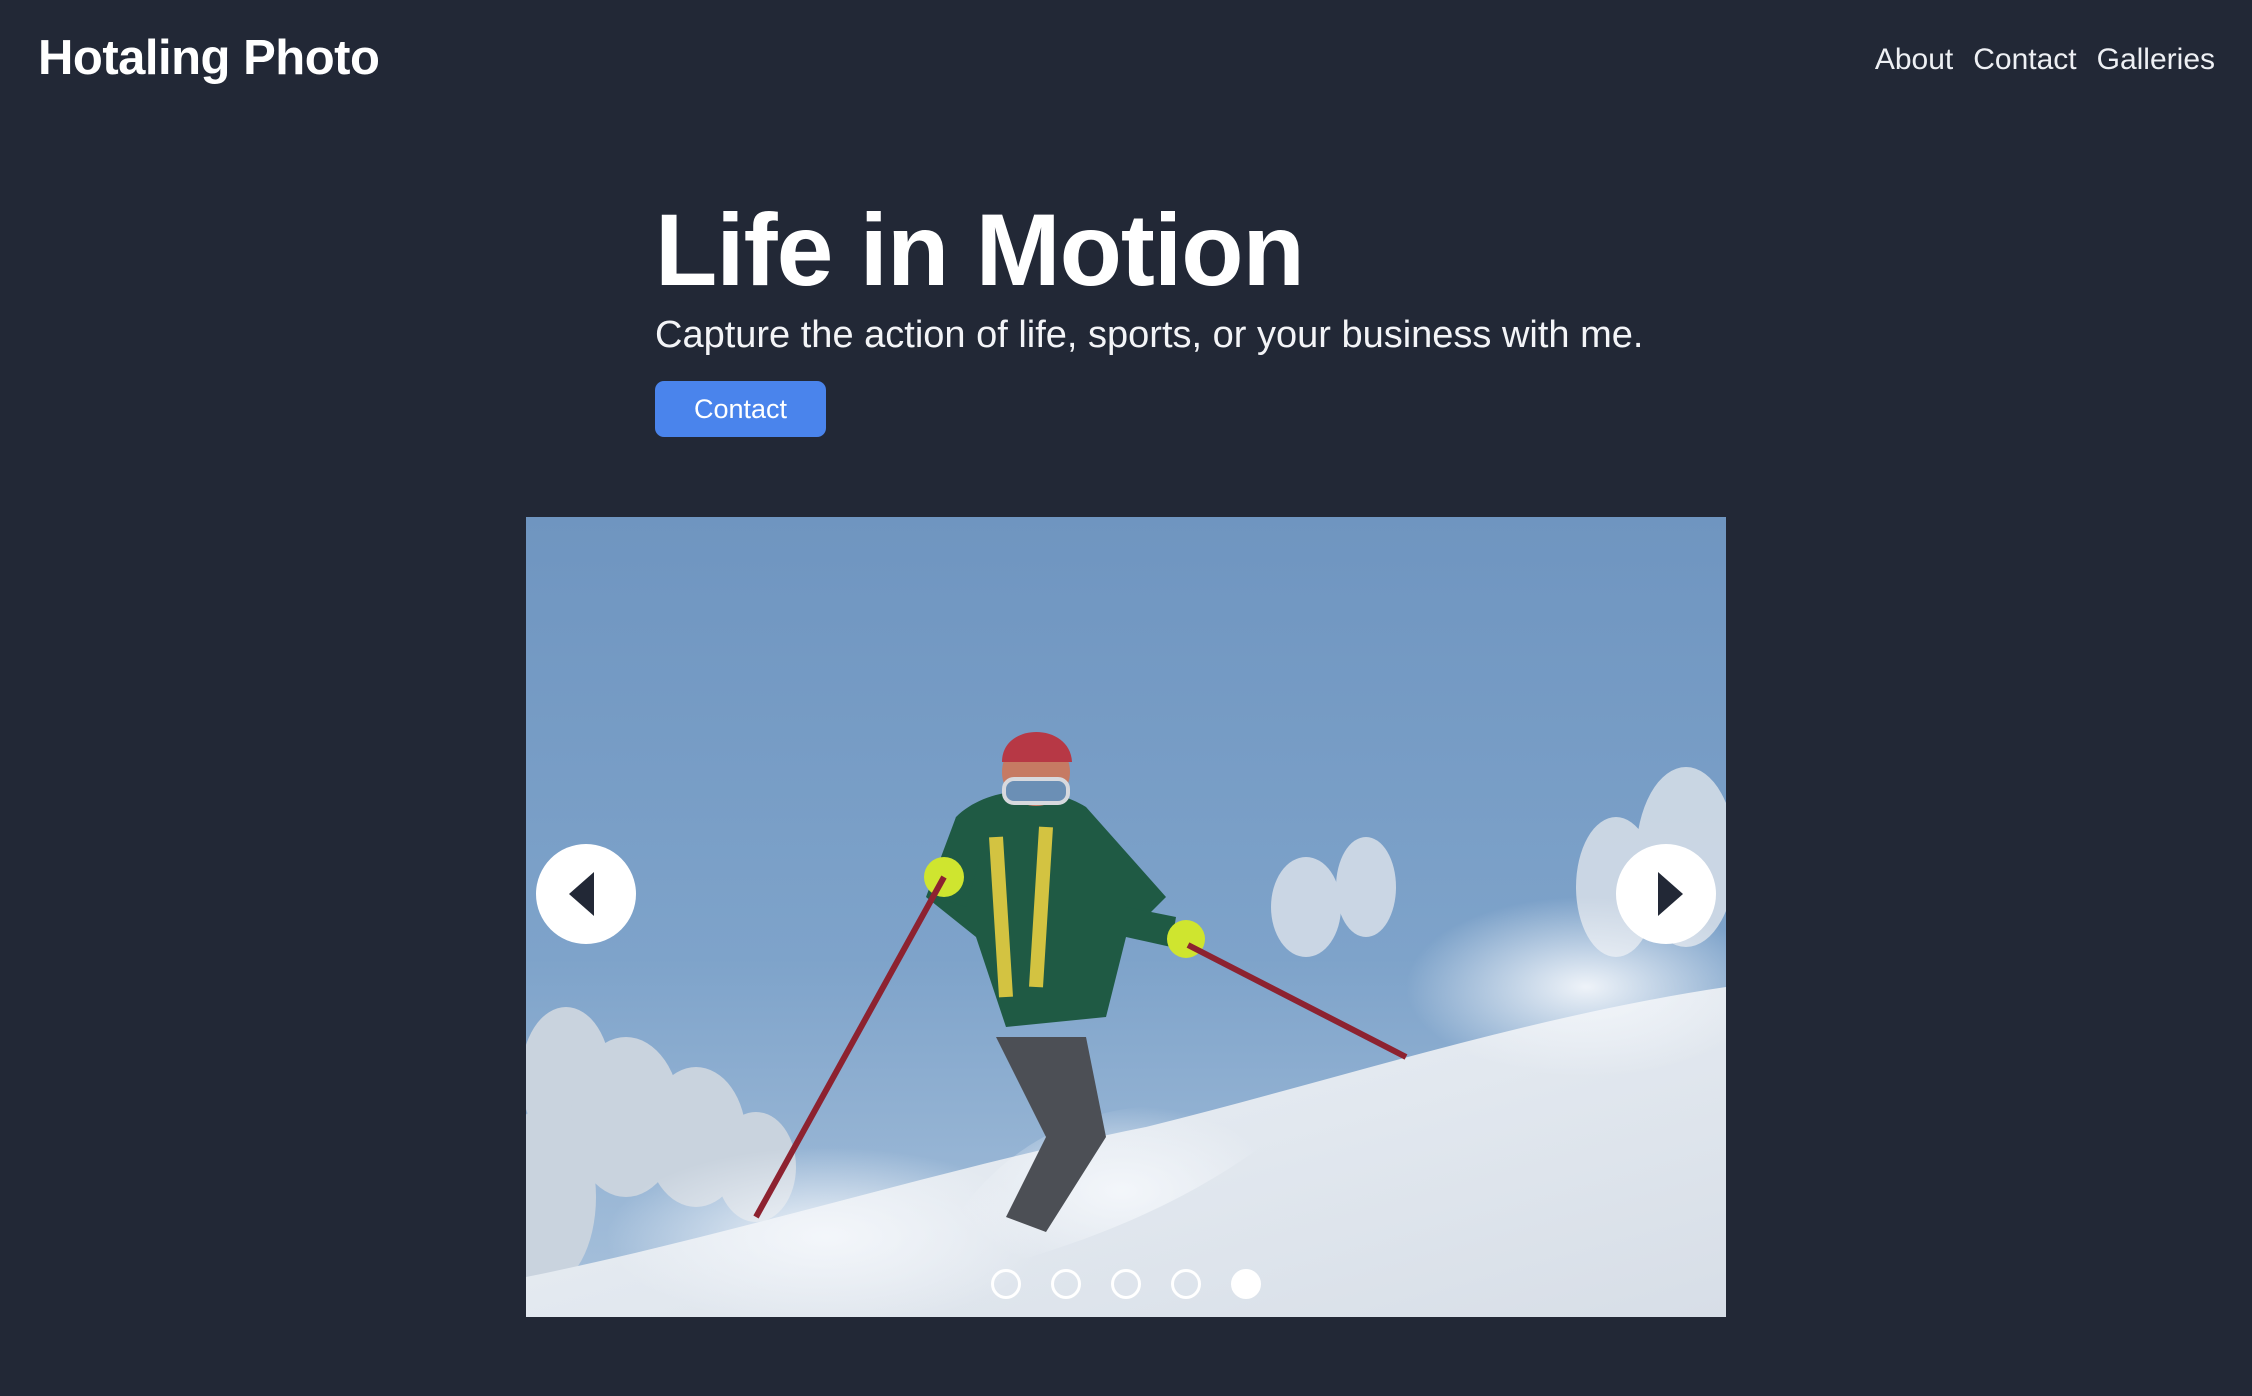  I want to click on hero-title: Life in Motion, so click(980, 250).